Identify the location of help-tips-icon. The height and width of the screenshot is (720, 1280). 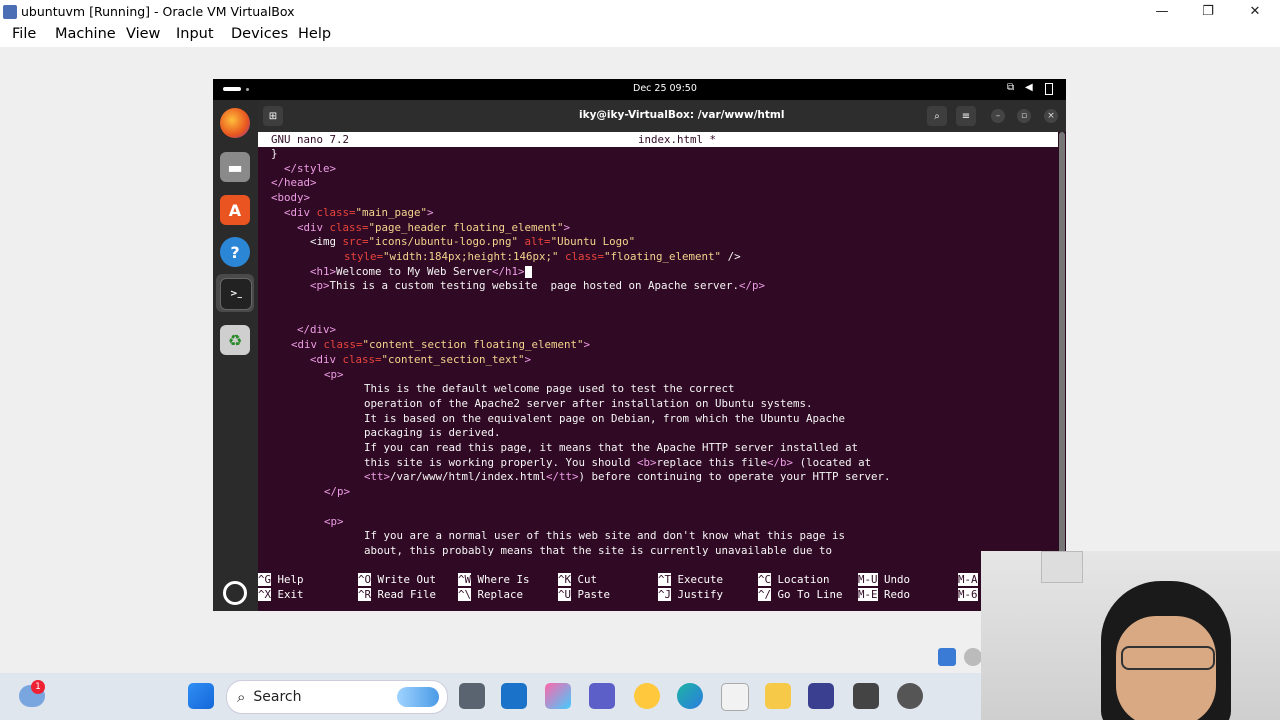
(647, 696).